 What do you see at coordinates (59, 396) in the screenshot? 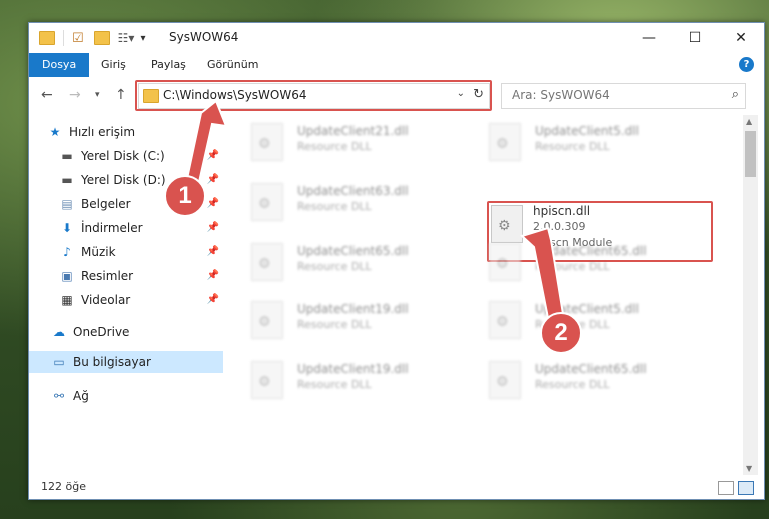
I see `network-icon: ⚯` at bounding box center [59, 396].